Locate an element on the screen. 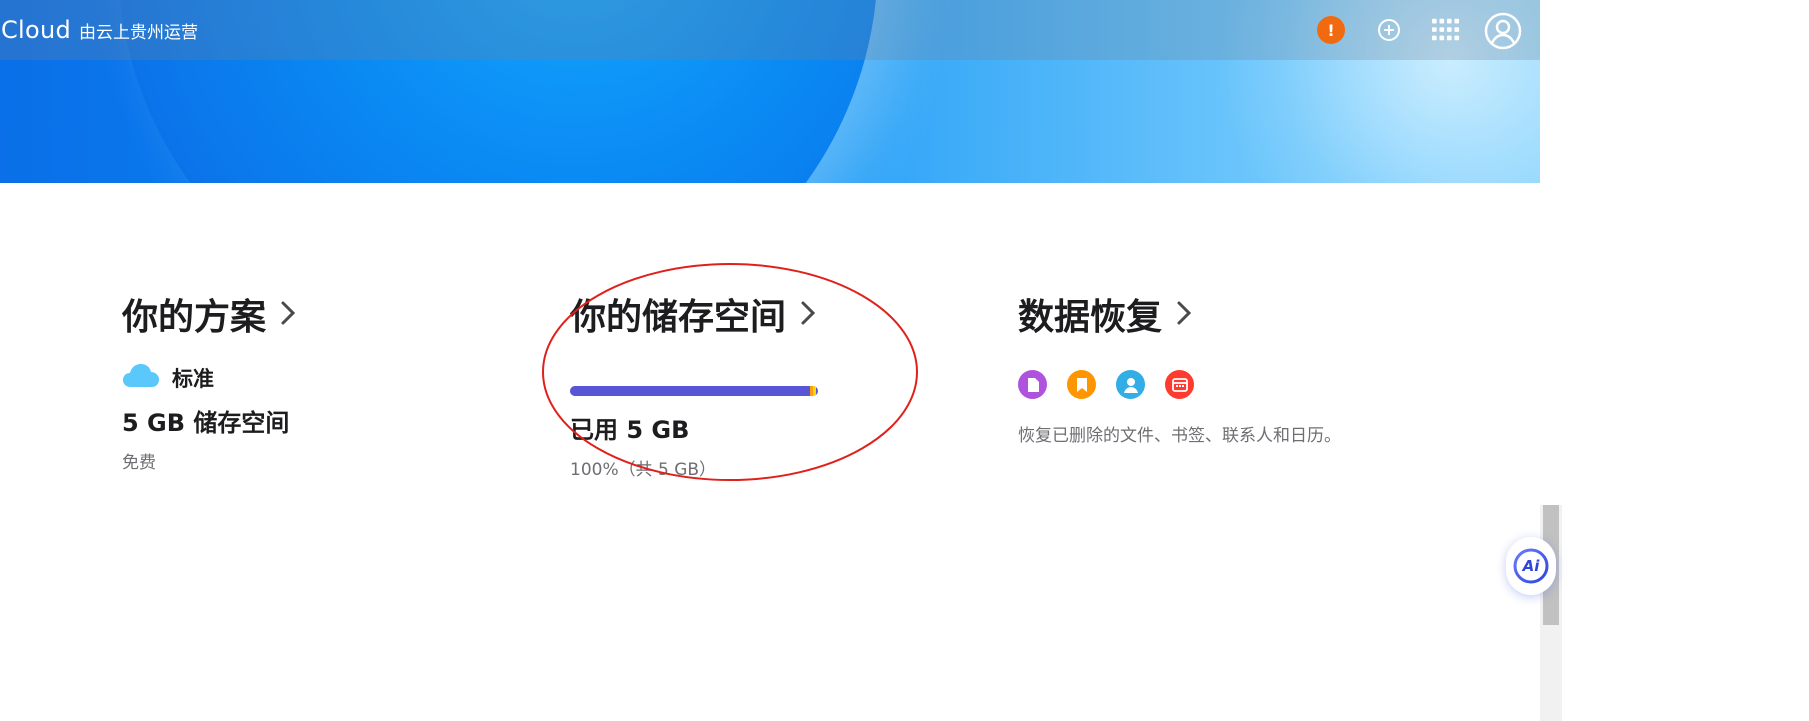  recovery-description: 恢复已删除的文件、书签、联系人和日历。 is located at coordinates (1179, 436).